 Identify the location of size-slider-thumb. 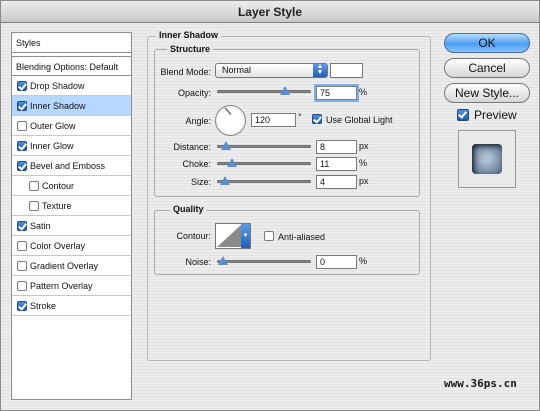
(224, 180).